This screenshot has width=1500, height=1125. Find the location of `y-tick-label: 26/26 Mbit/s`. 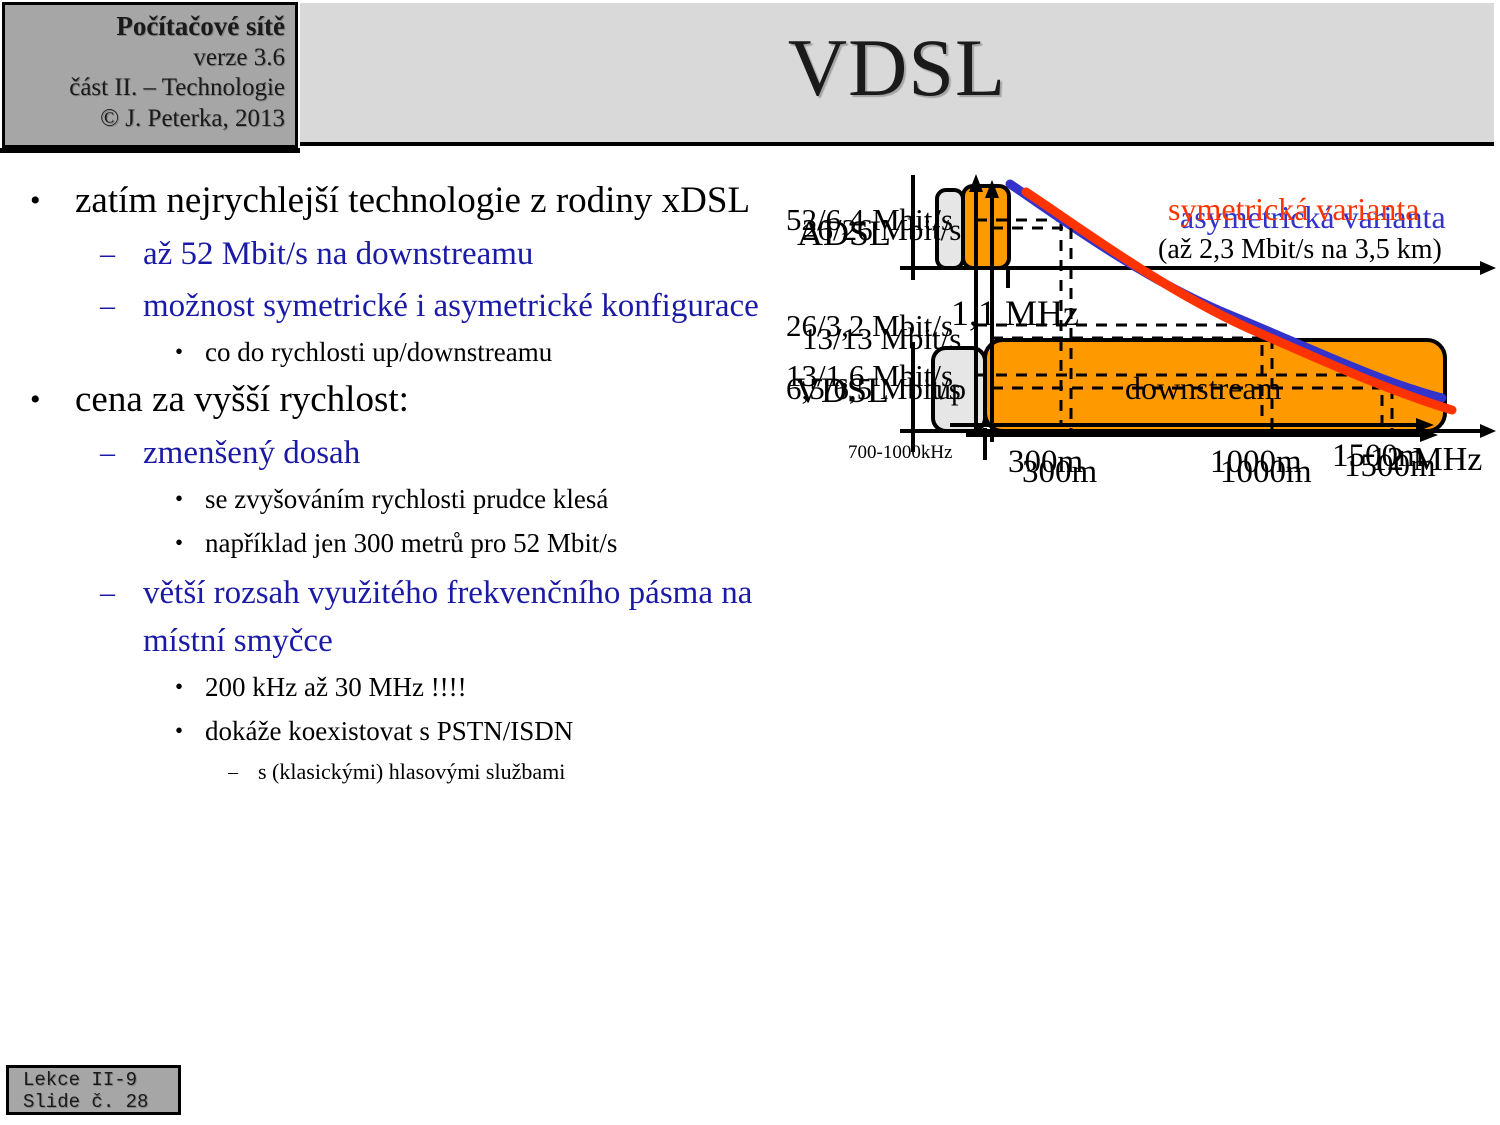

y-tick-label: 26/26 Mbit/s is located at coordinates (881, 229).